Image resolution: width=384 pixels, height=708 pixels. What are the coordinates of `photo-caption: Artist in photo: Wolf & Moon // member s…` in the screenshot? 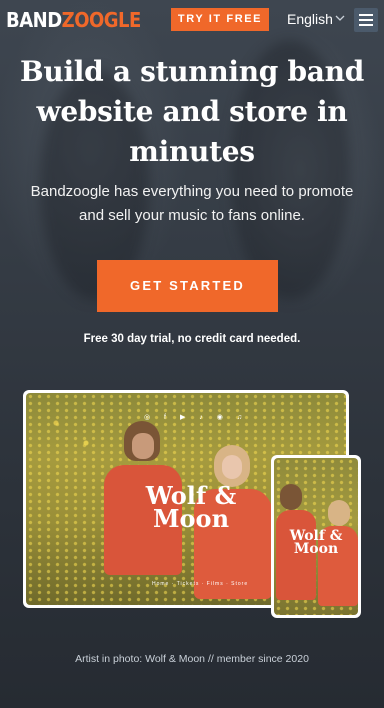 It's located at (192, 659).